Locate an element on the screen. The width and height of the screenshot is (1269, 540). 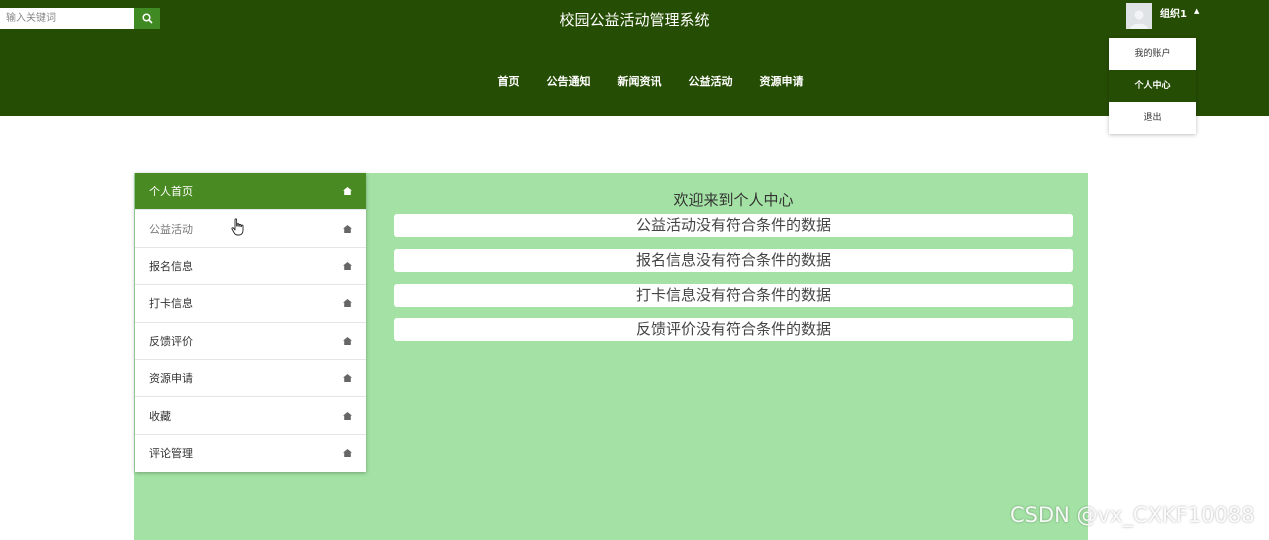
sidebar-item-label: 评论管理 is located at coordinates (171, 454).